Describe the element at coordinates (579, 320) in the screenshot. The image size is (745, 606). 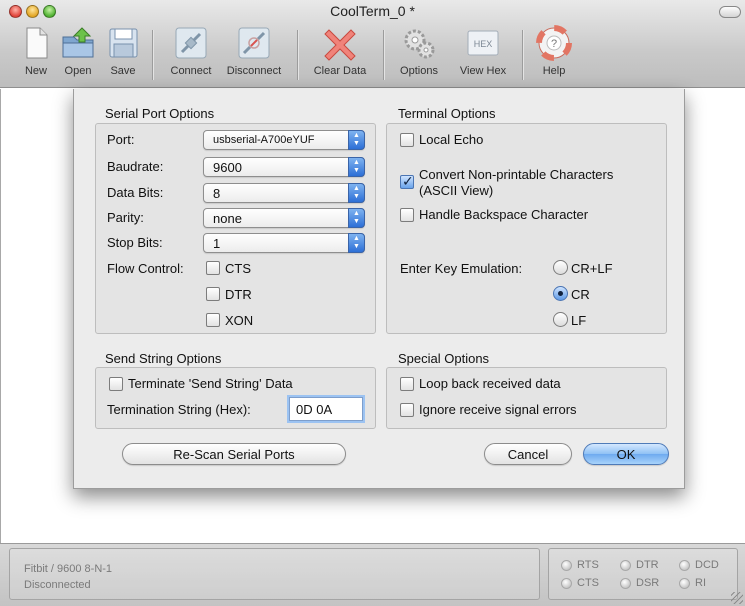
I see `lf-label: LF` at that location.